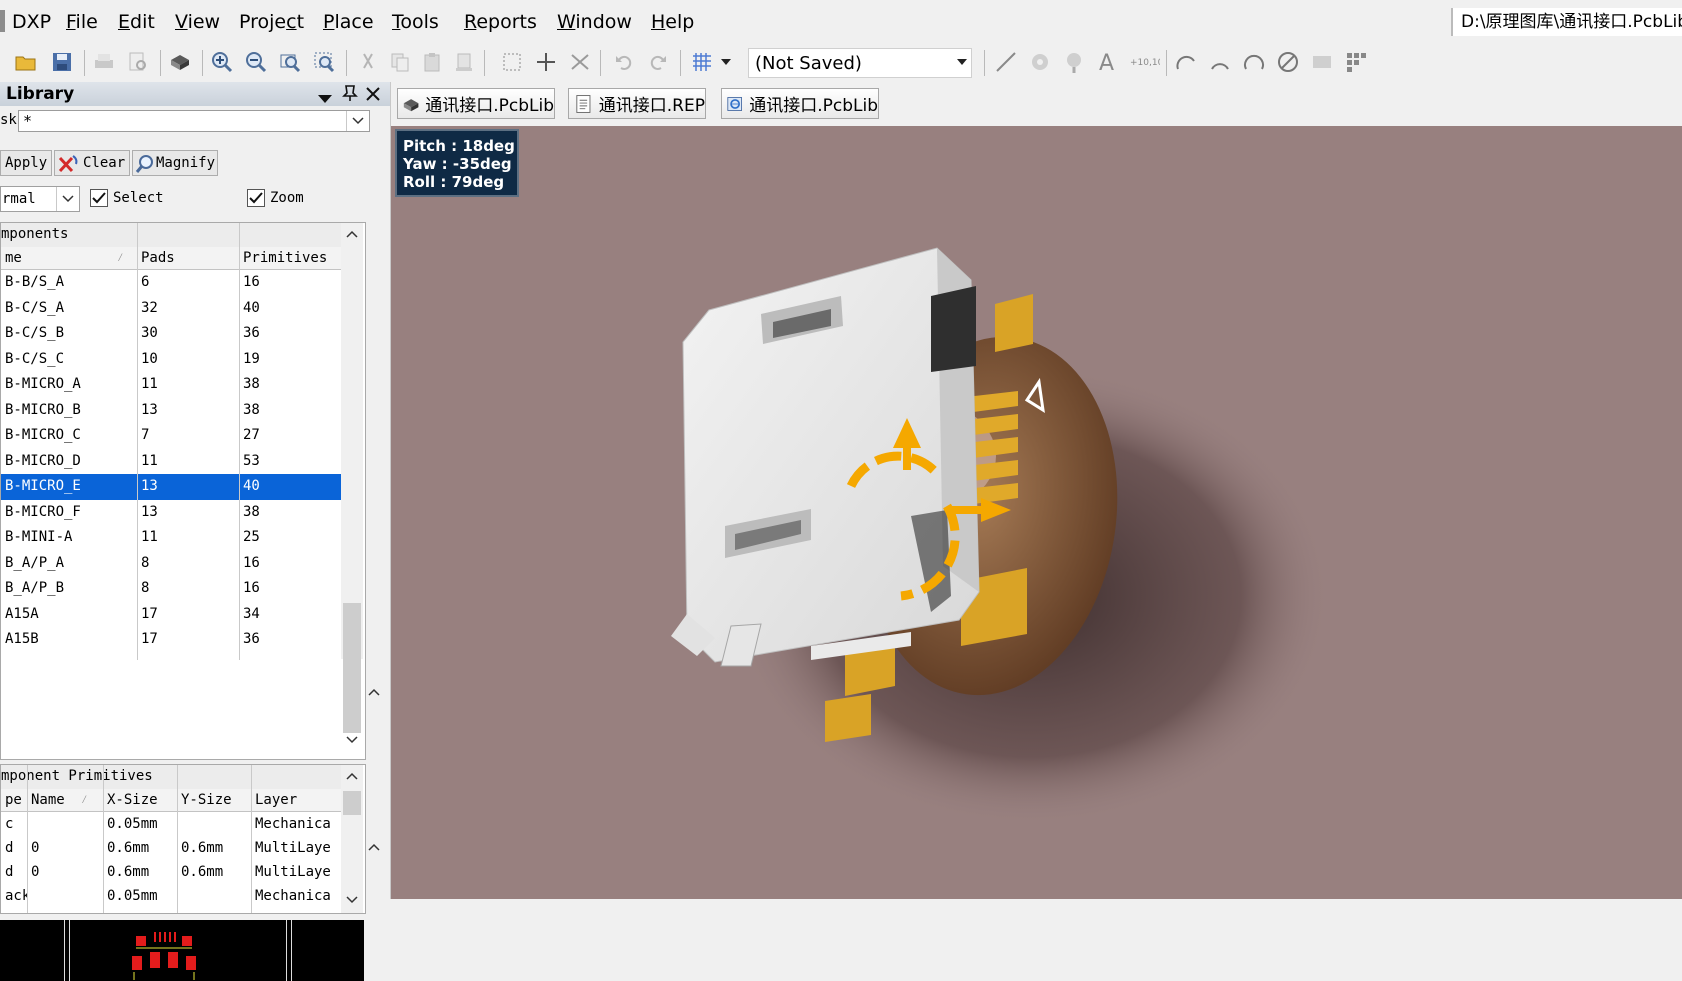 The width and height of the screenshot is (1682, 981). What do you see at coordinates (352, 839) in the screenshot?
I see `primitives-scrollbar` at bounding box center [352, 839].